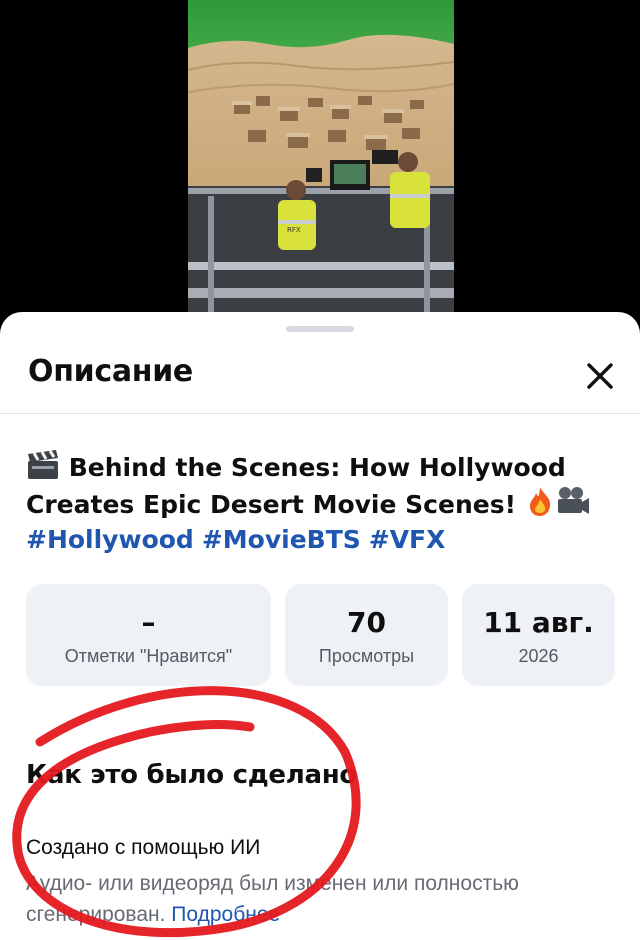 The width and height of the screenshot is (640, 940). I want to click on close-icon, so click(600, 376).